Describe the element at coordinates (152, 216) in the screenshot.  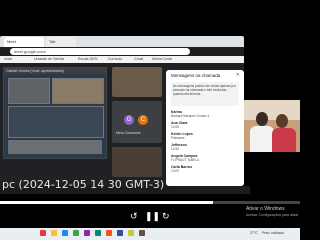
I see `pause-icon: ❚❚` at that location.